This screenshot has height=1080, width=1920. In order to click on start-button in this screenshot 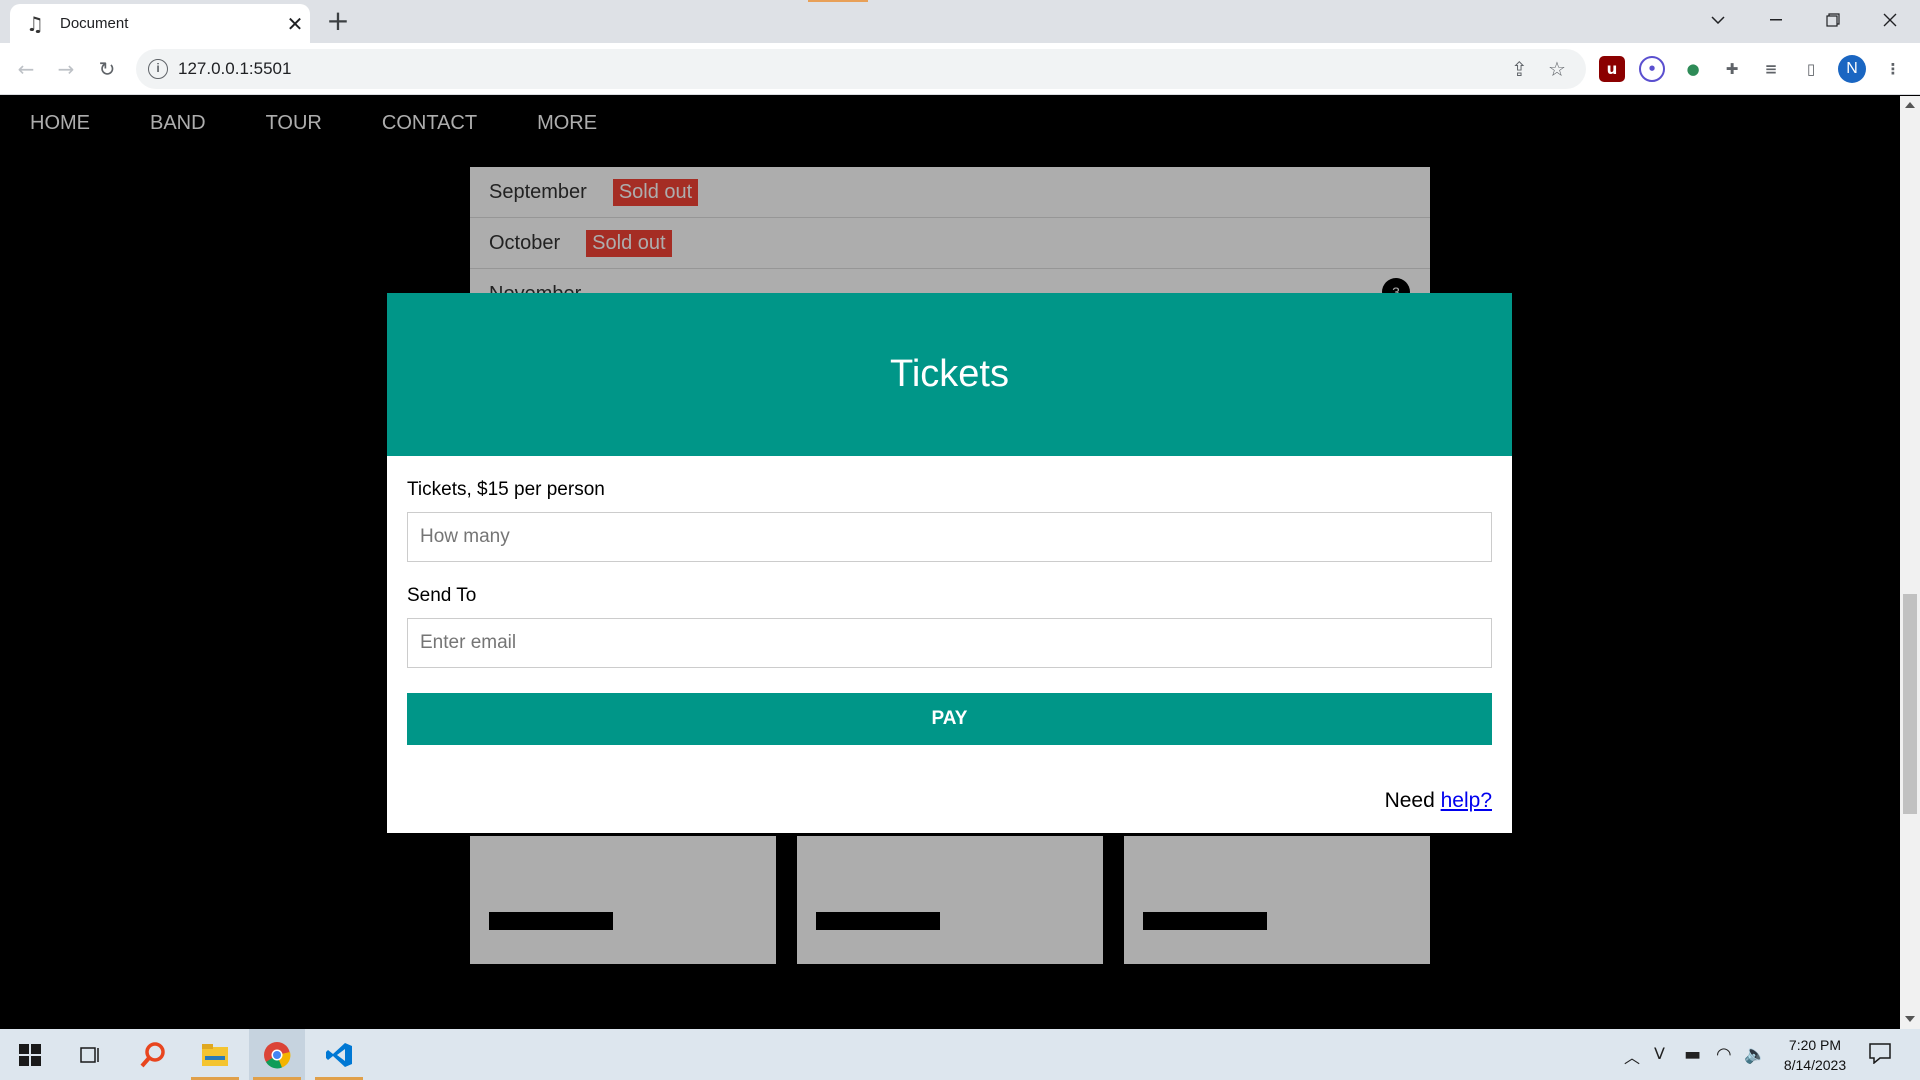, I will do `click(30, 1054)`.